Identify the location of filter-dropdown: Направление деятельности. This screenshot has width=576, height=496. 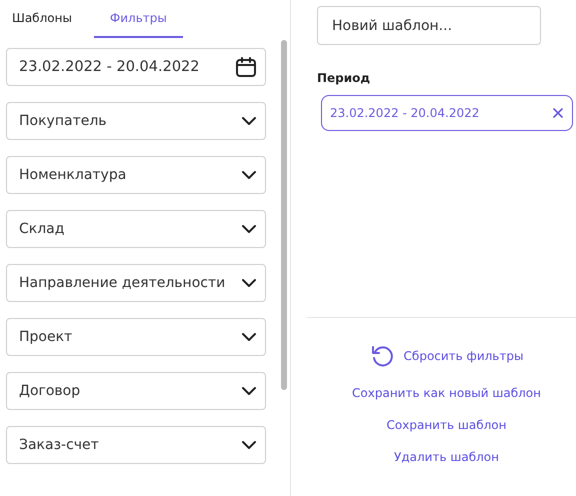
(136, 283).